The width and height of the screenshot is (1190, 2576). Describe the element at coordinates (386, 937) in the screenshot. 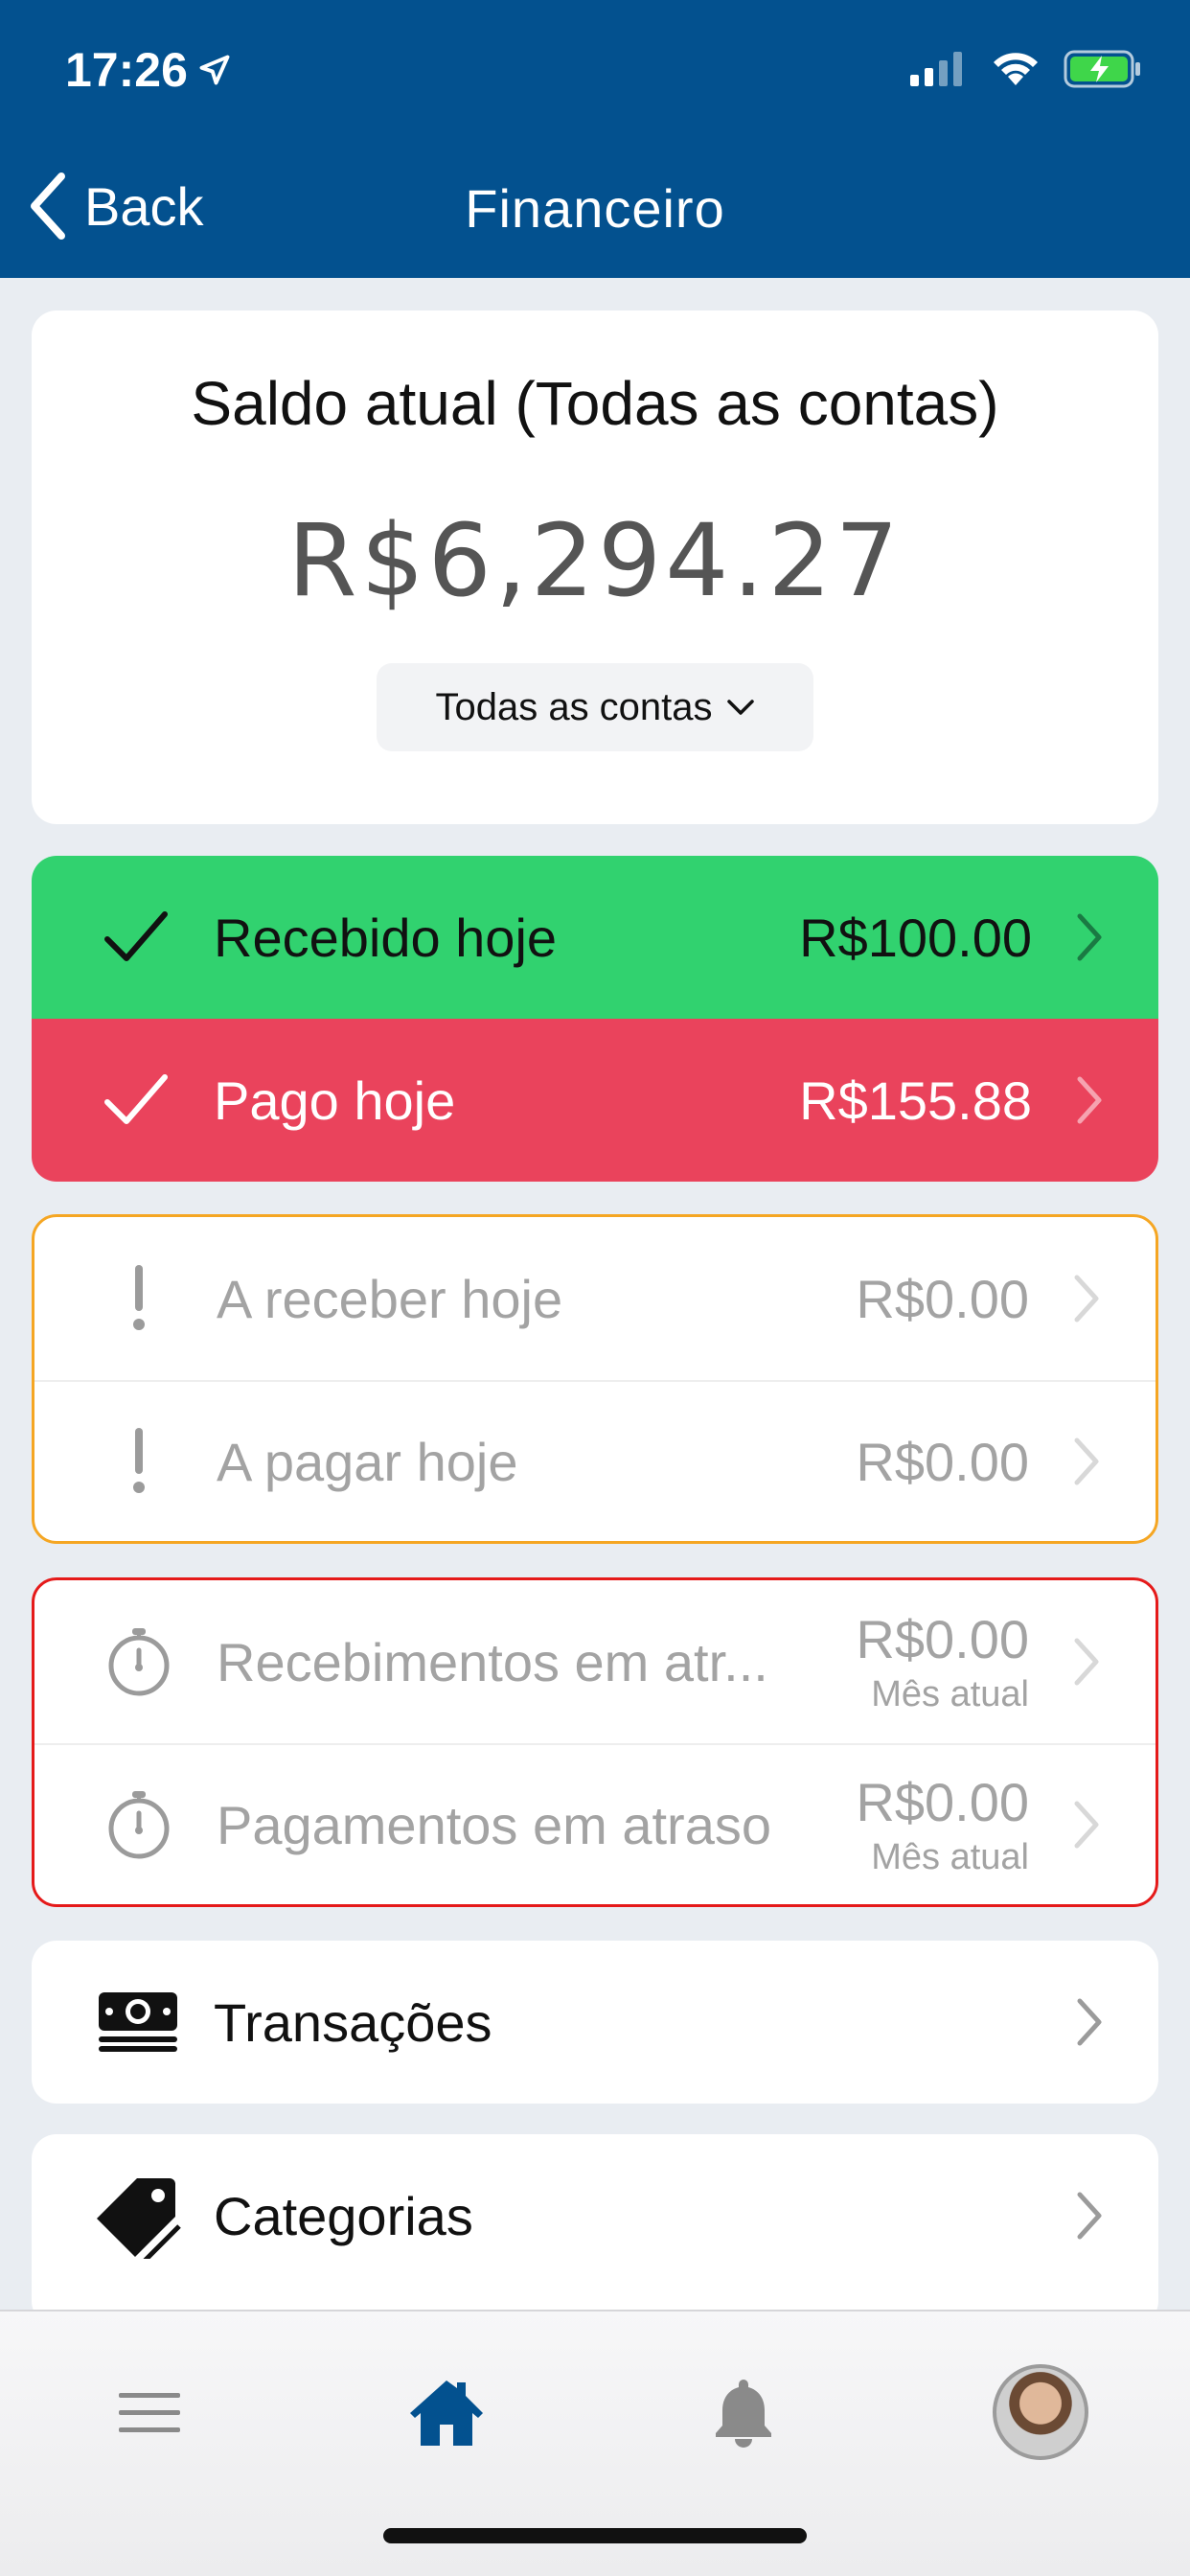

I see `received-today-label: Recebido hoje` at that location.